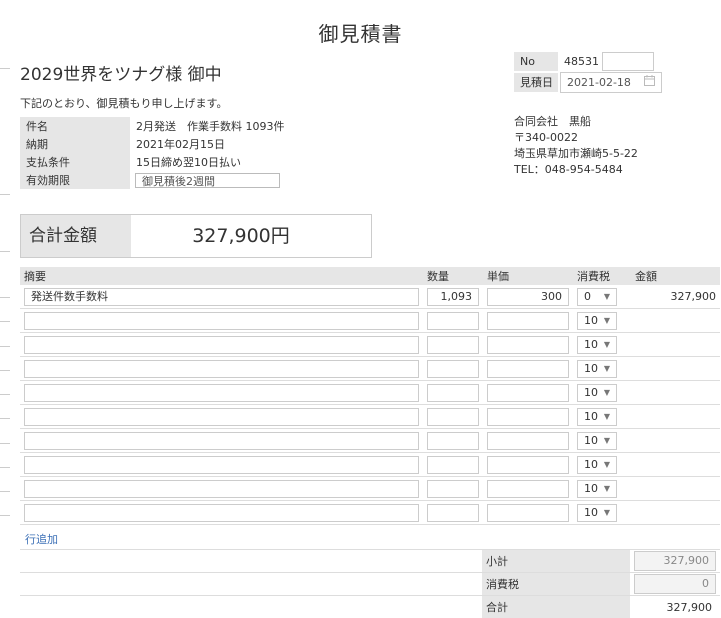  What do you see at coordinates (528, 297) in the screenshot?
I see `price-input: 300` at bounding box center [528, 297].